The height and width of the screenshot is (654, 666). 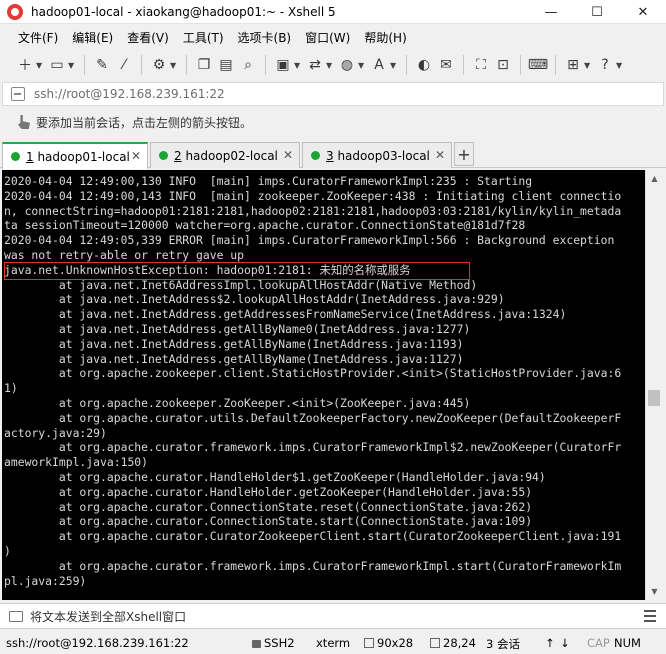 I want to click on download-icon: ↓, so click(x=565, y=643).